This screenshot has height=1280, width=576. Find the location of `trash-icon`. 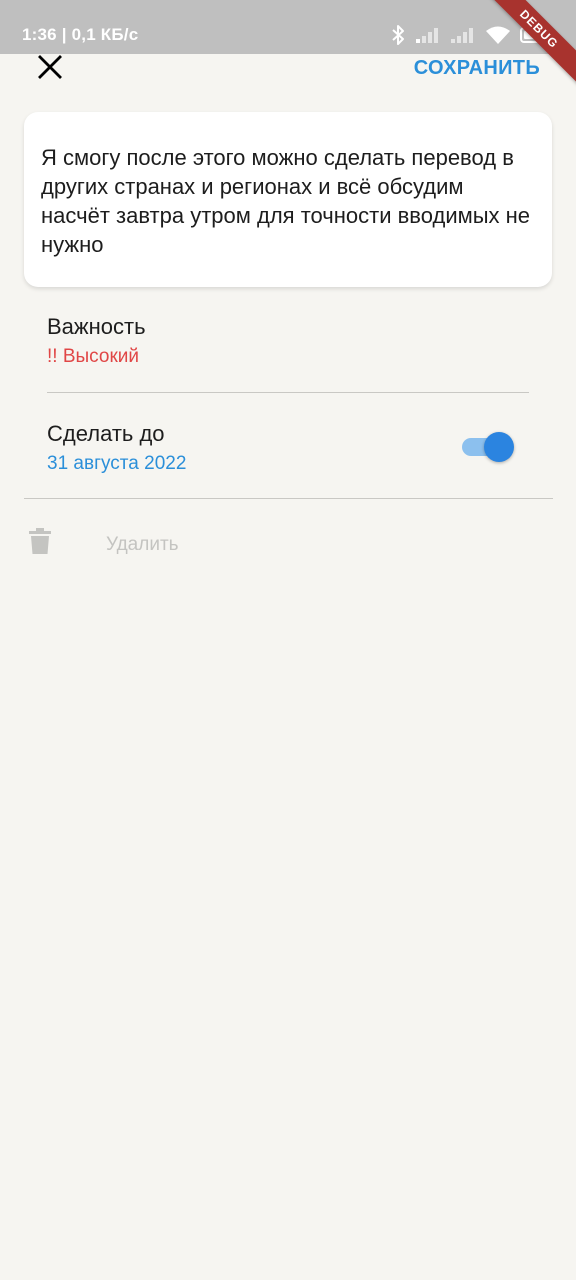

trash-icon is located at coordinates (40, 543).